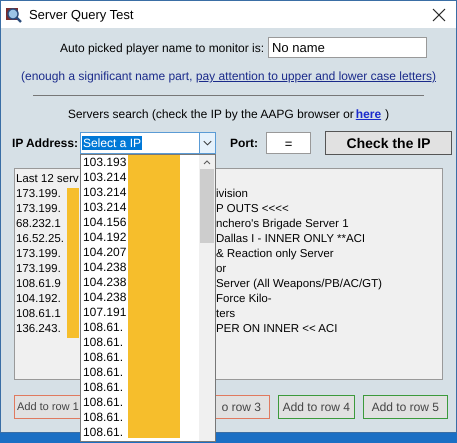  I want to click on chevron-down-icon, so click(207, 143).